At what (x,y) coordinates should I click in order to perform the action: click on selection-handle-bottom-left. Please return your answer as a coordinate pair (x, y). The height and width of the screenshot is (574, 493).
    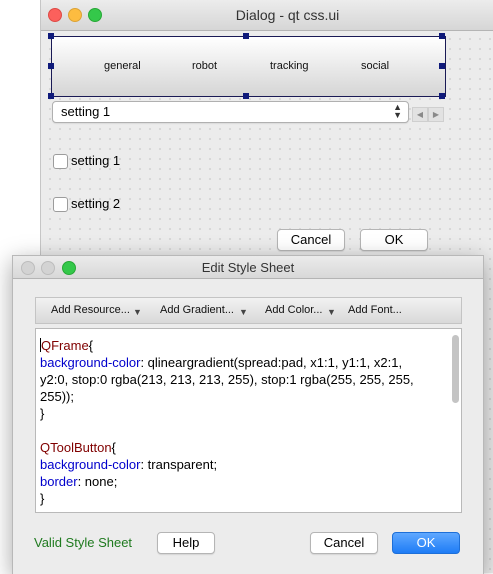
    Looking at the image, I should click on (51, 96).